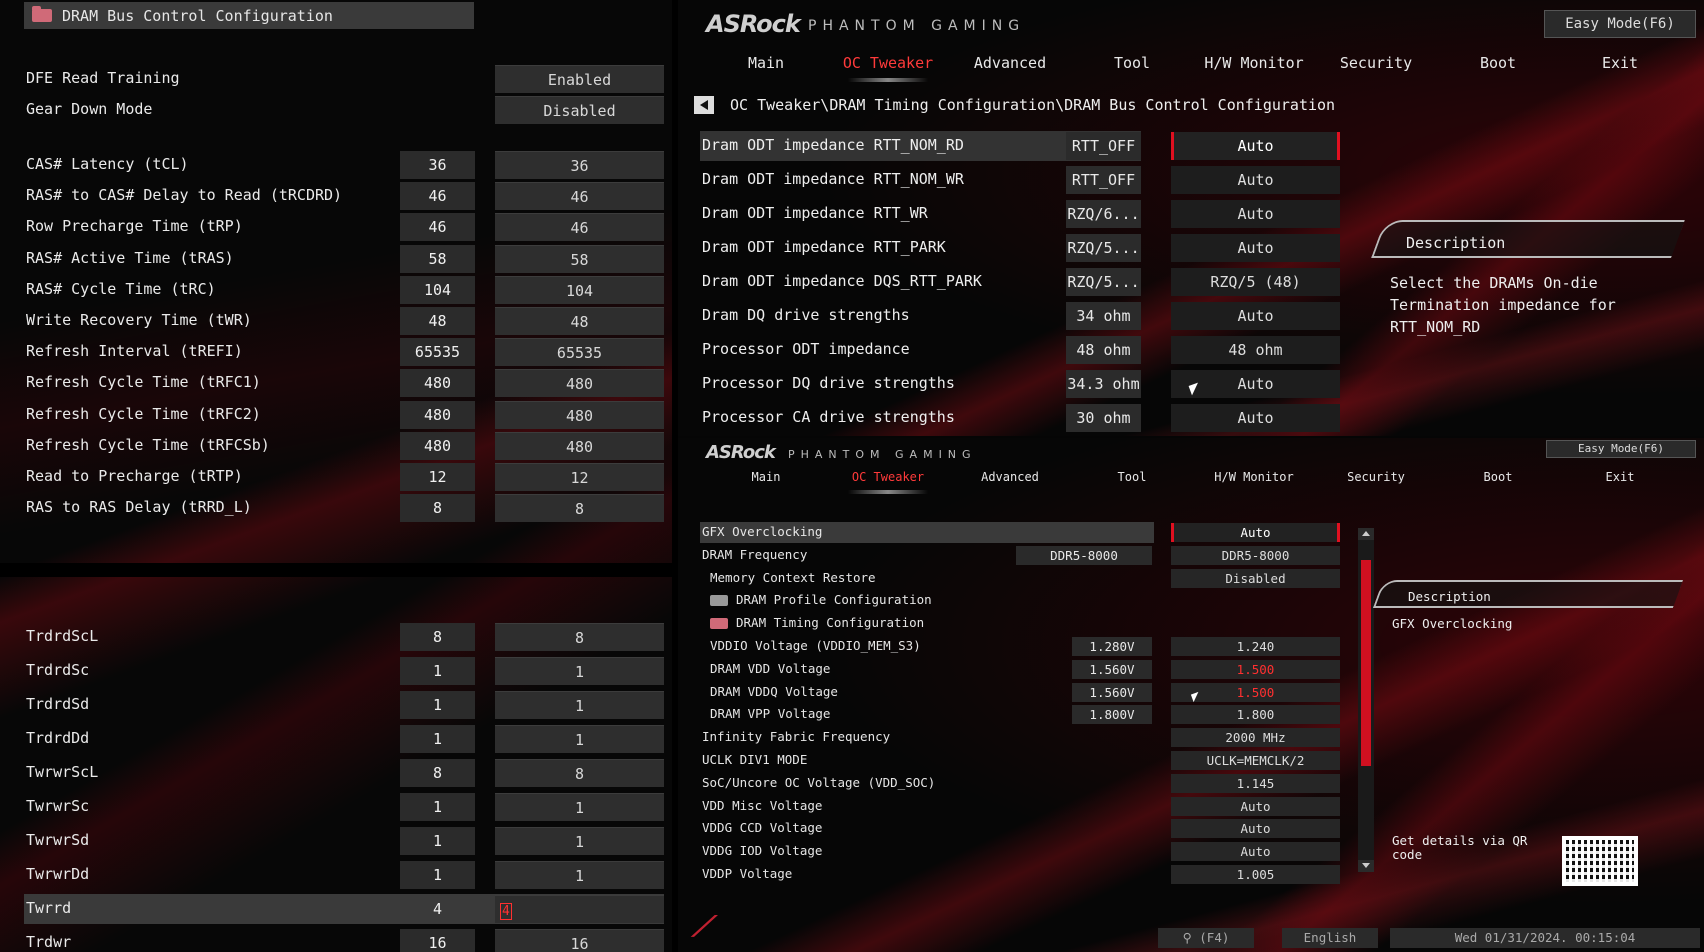 Image resolution: width=1704 pixels, height=952 pixels. I want to click on setting-value-dropdown: 1.240, so click(1255, 646).